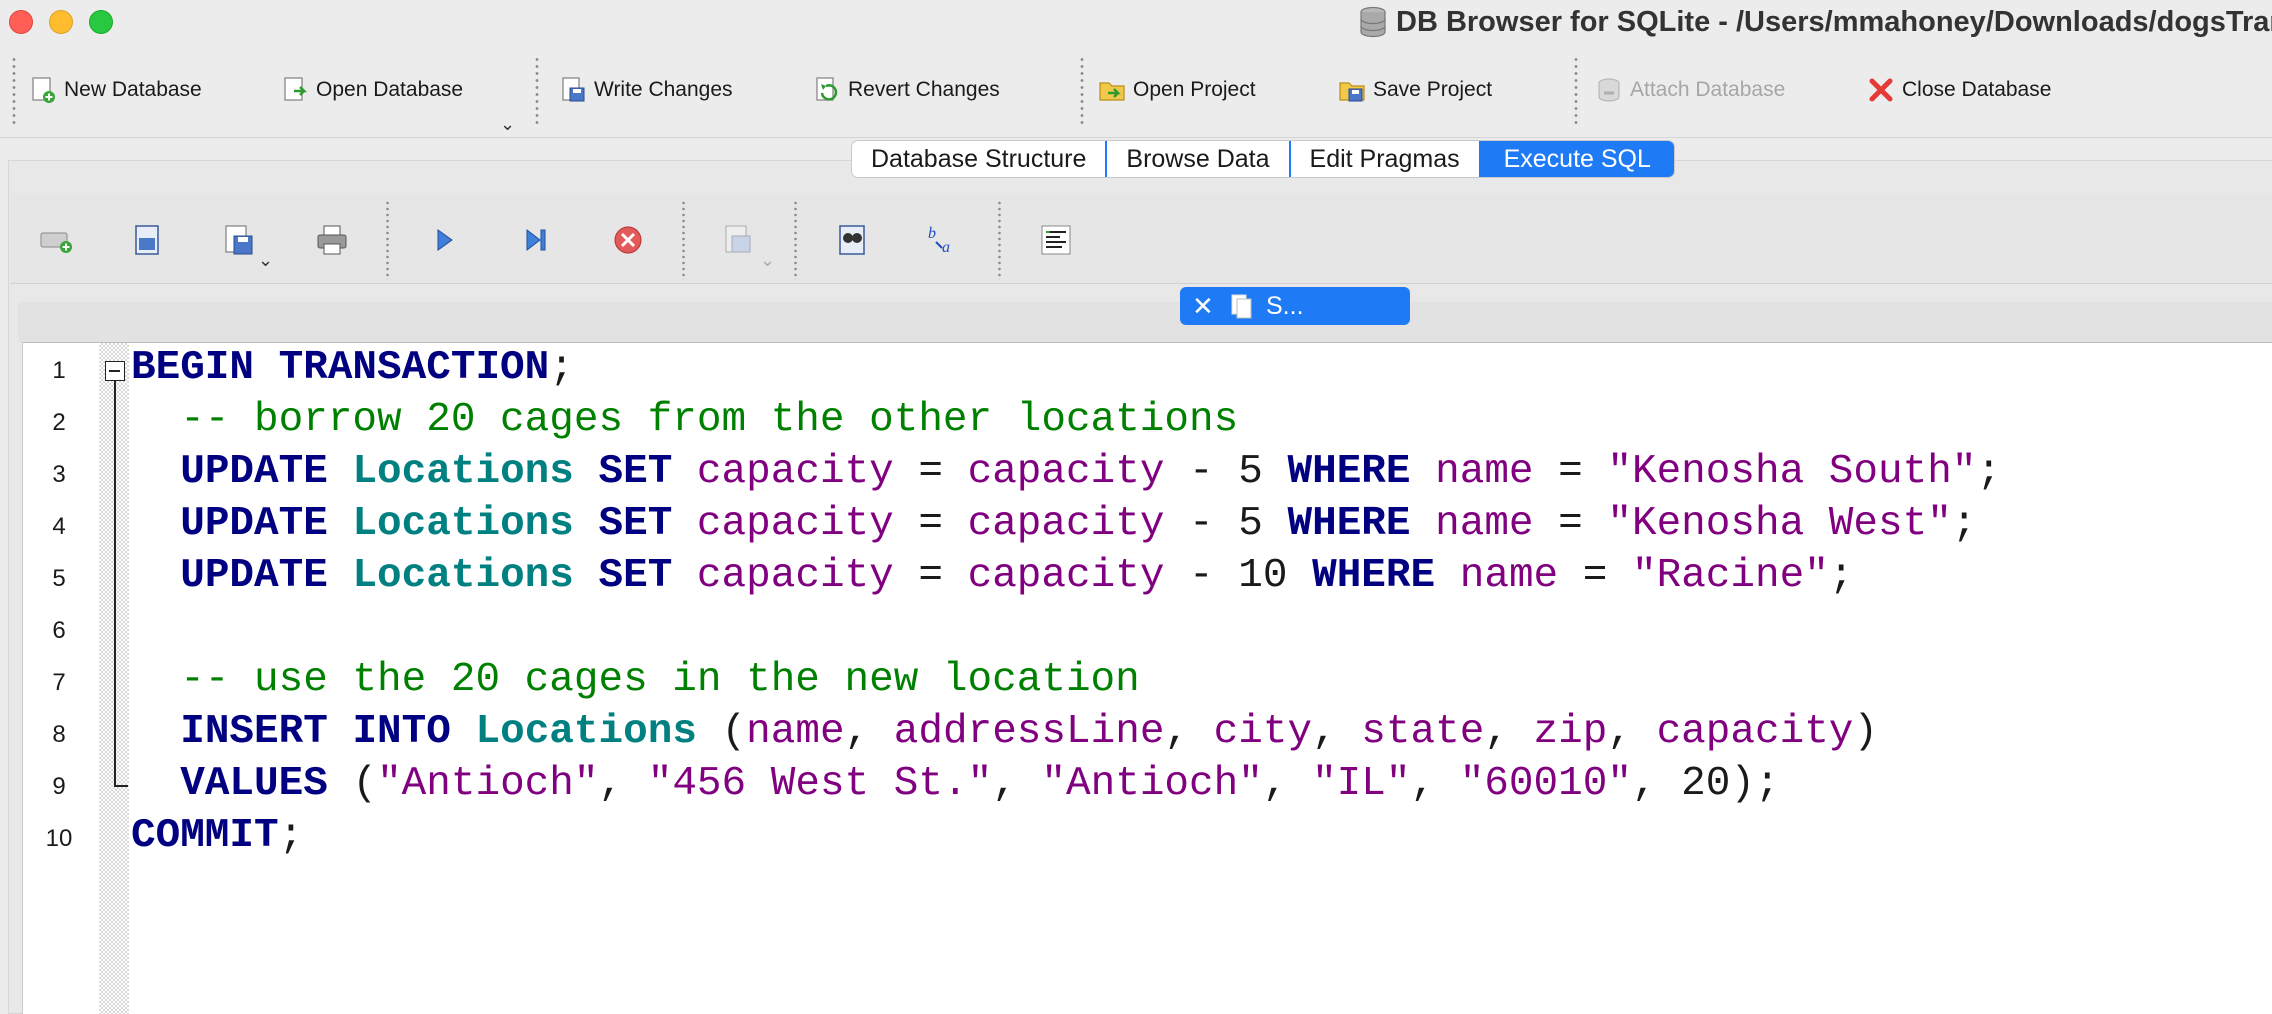  Describe the element at coordinates (21, 22) in the screenshot. I see `window-close-button` at that location.